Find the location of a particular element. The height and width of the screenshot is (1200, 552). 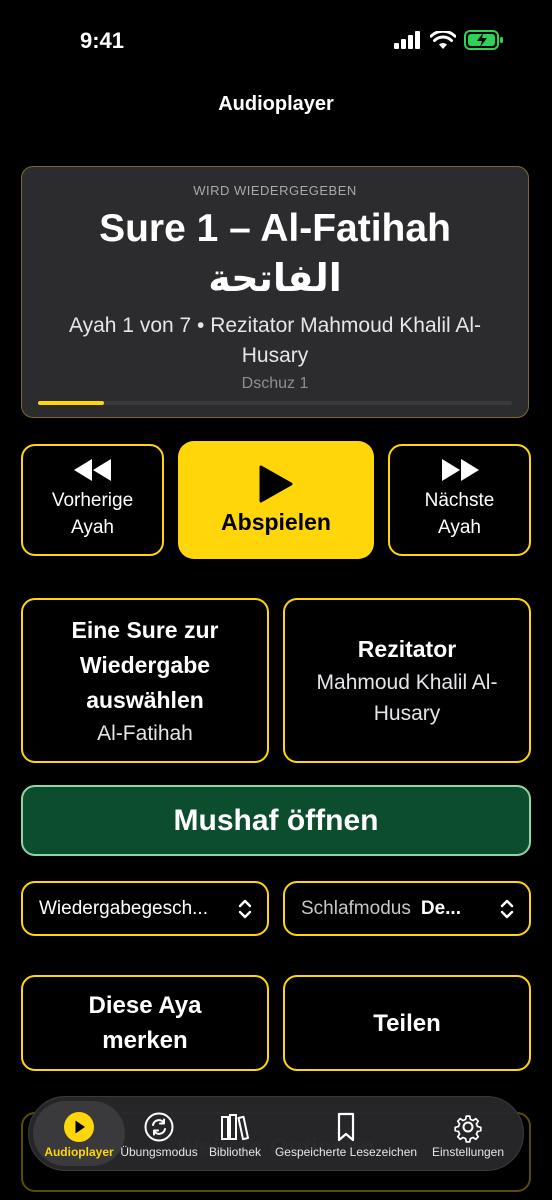

next-ayah-button: Nächste Ayah is located at coordinates (459, 500).